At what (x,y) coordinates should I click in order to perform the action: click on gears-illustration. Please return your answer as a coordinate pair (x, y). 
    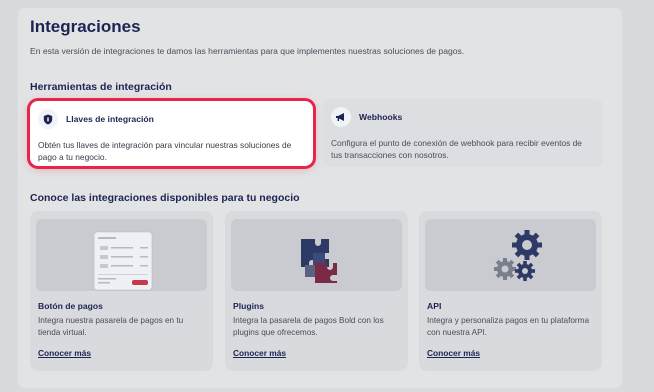
    Looking at the image, I should click on (510, 255).